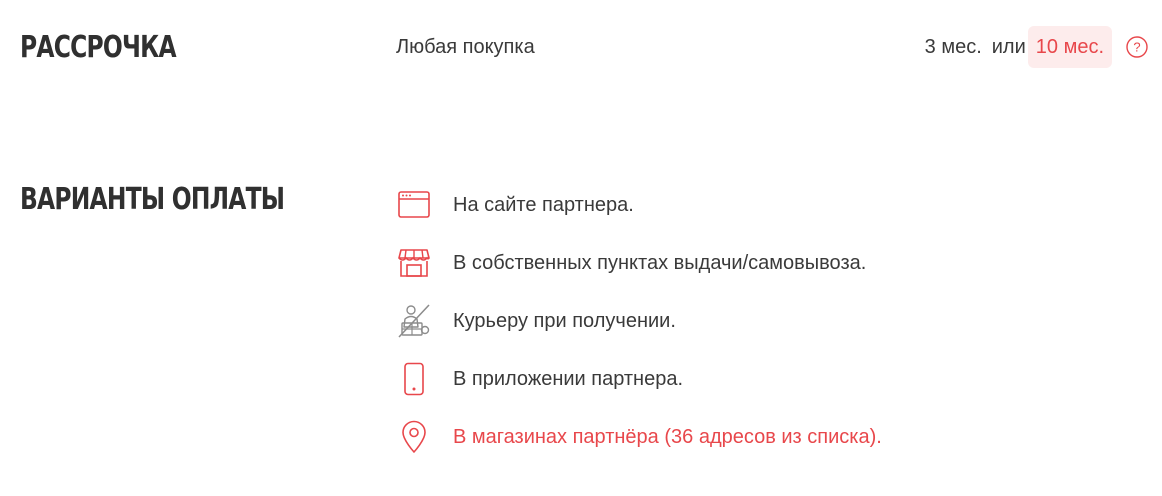  Describe the element at coordinates (639, 205) in the screenshot. I see `payment-option-website: На сайте партнера.` at that location.